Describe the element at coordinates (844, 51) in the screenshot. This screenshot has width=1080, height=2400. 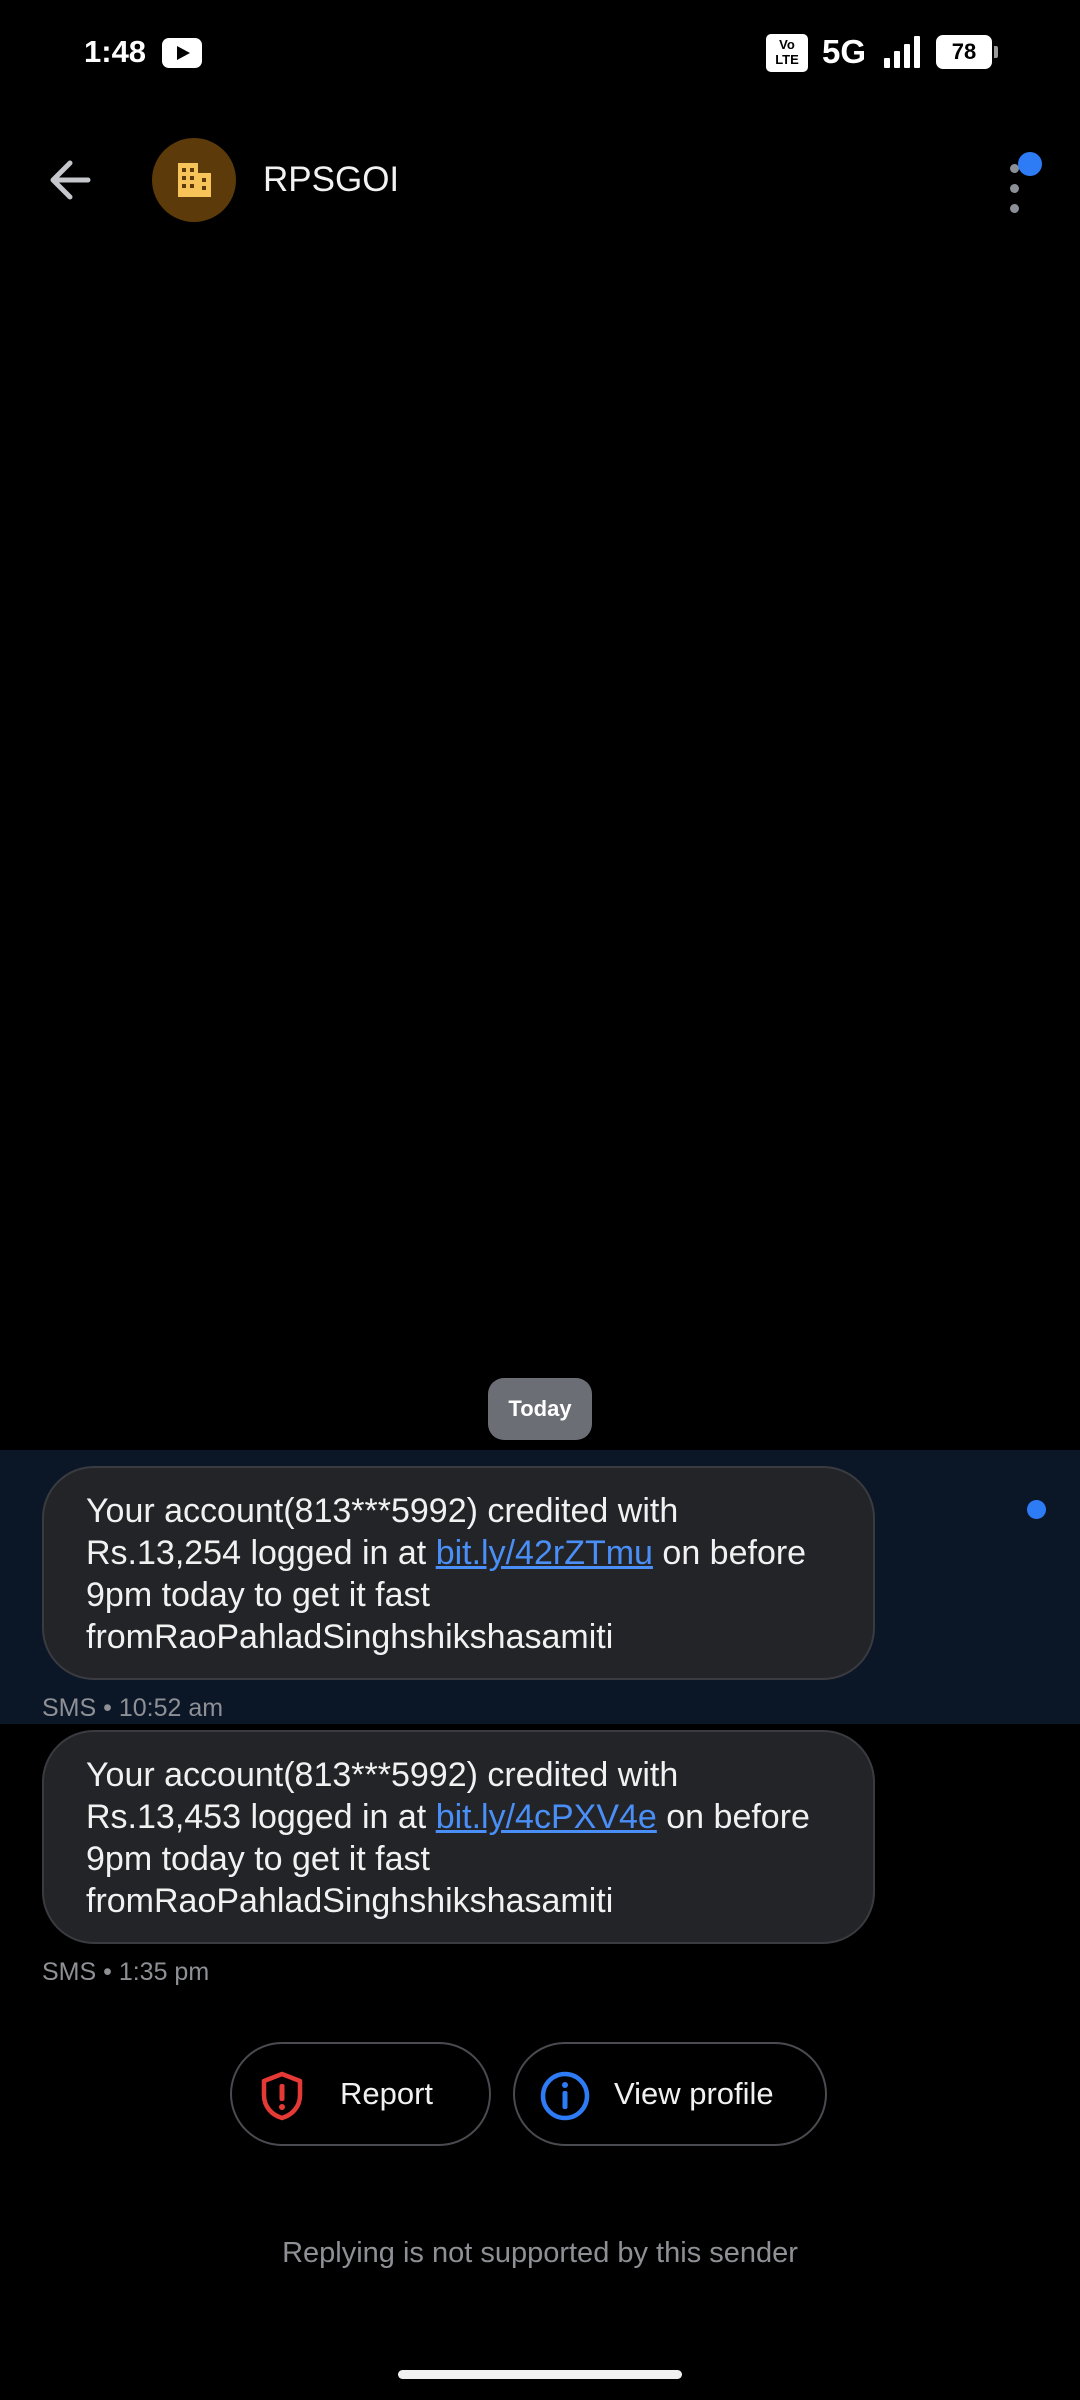
I see `network-type: 5G` at that location.